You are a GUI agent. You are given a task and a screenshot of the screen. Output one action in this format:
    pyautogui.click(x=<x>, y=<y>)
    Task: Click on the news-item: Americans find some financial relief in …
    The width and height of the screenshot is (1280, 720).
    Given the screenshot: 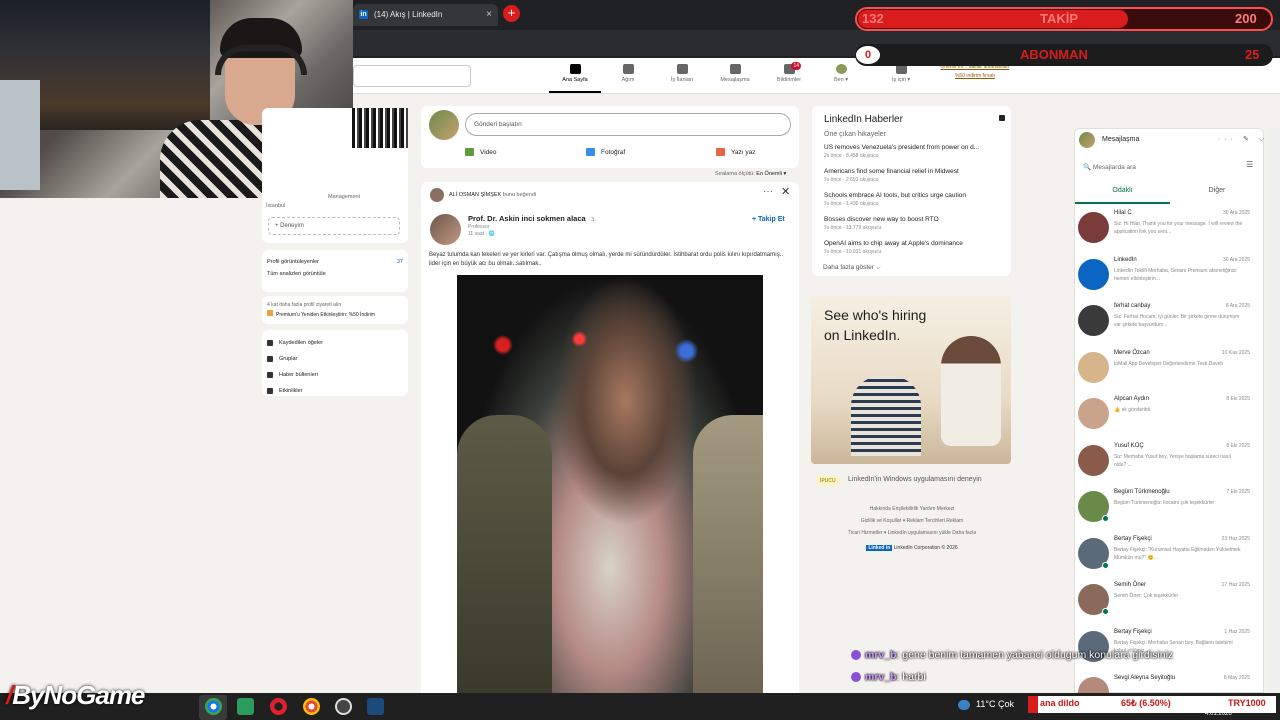 What is the action you would take?
    pyautogui.click(x=914, y=175)
    